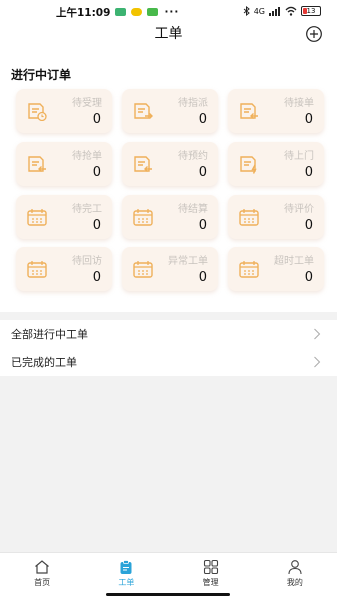 This screenshot has width=337, height=600. What do you see at coordinates (276, 269) in the screenshot?
I see `status-tile: 超时工单 0` at bounding box center [276, 269].